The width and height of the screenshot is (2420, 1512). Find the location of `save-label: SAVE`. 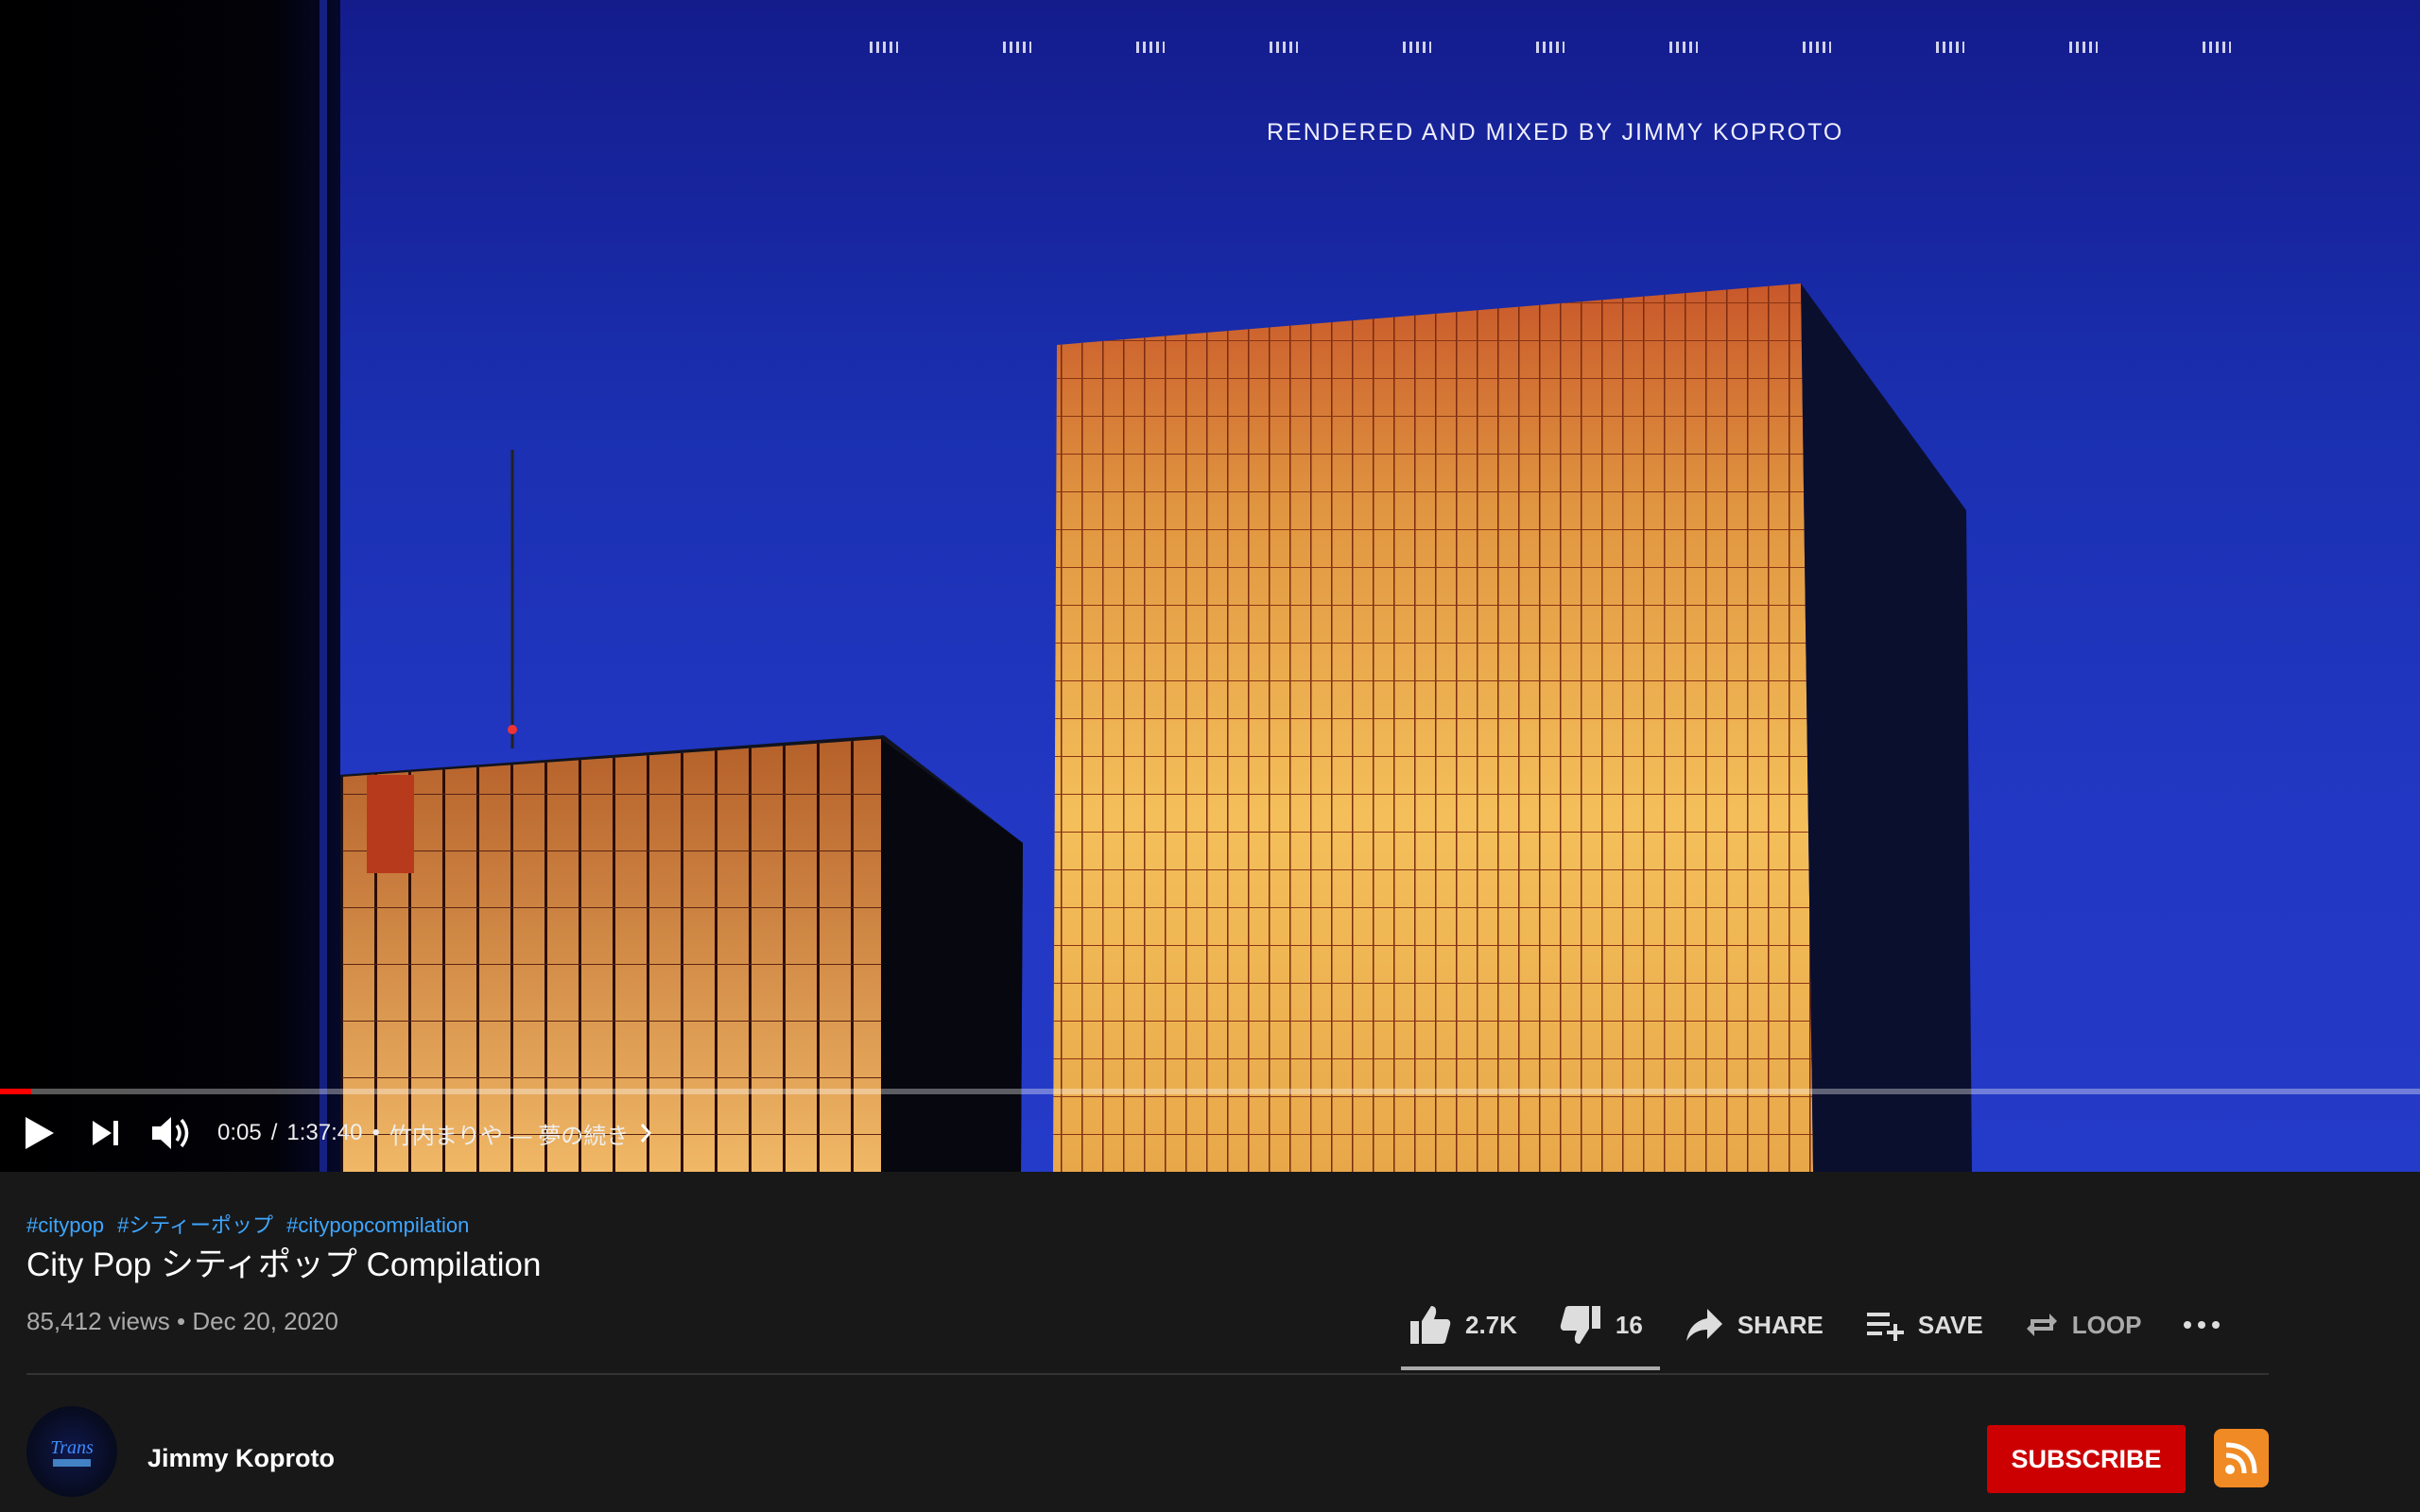

save-label: SAVE is located at coordinates (1950, 1324).